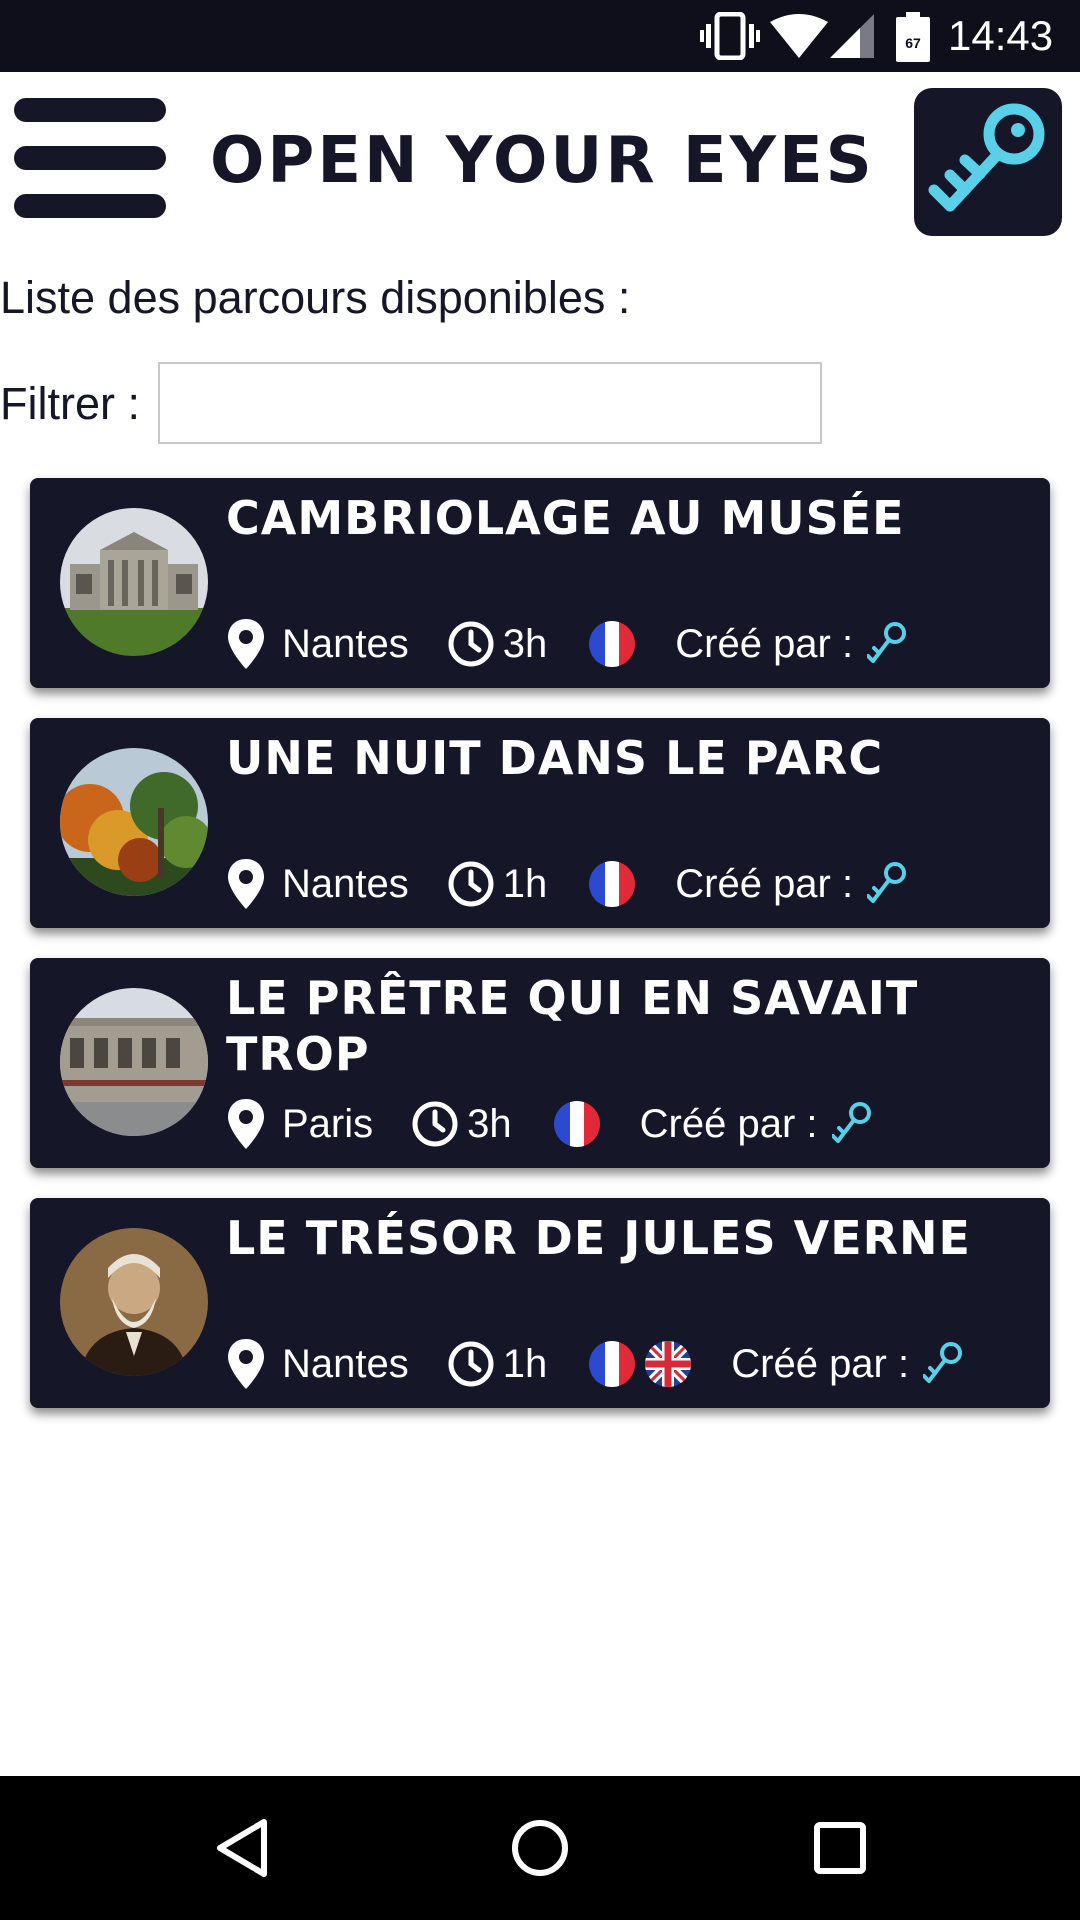 This screenshot has height=1920, width=1080. What do you see at coordinates (90, 206) in the screenshot?
I see `menu-bar-bottom` at bounding box center [90, 206].